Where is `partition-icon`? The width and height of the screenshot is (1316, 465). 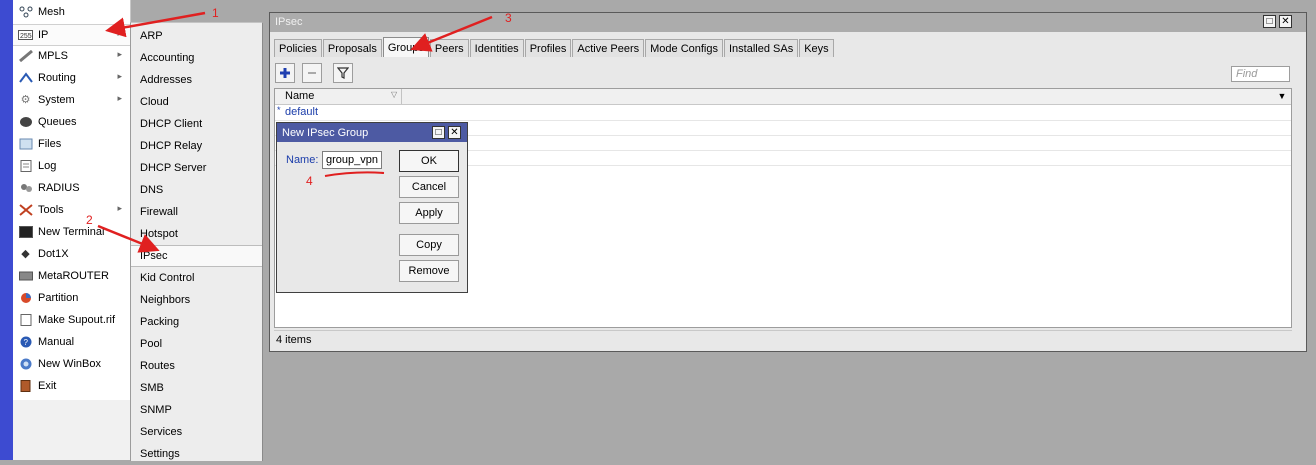
partition-icon is located at coordinates (25, 298).